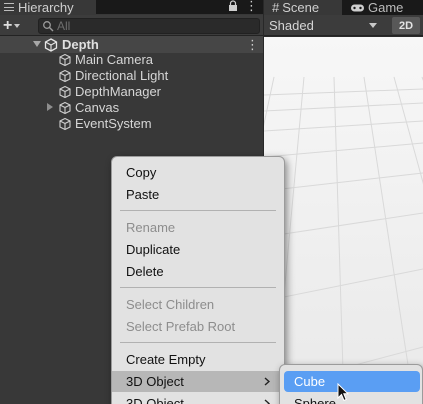 Image resolution: width=423 pixels, height=404 pixels. I want to click on menu-item-copy: Copy, so click(198, 172).